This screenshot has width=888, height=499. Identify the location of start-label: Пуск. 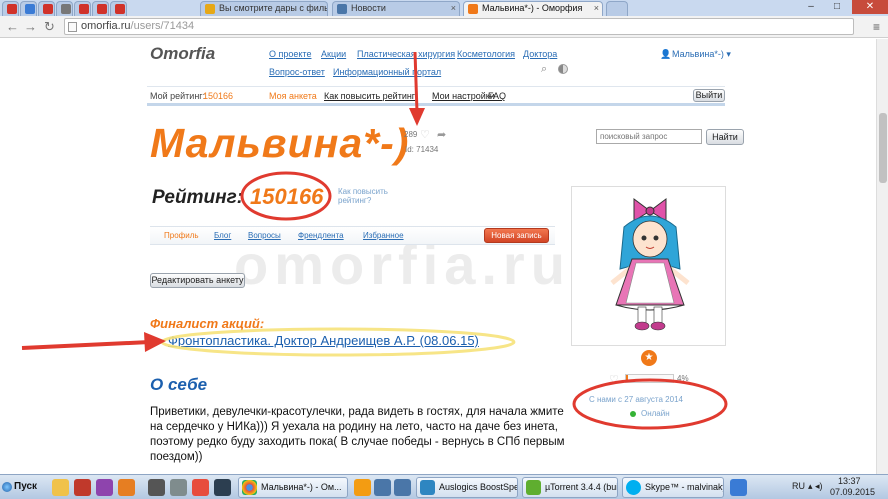
(26, 486).